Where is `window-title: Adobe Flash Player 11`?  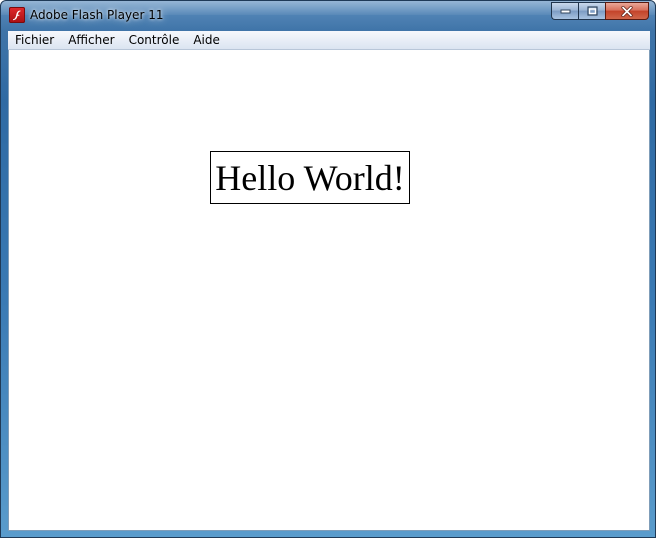 window-title: Adobe Flash Player 11 is located at coordinates (97, 15).